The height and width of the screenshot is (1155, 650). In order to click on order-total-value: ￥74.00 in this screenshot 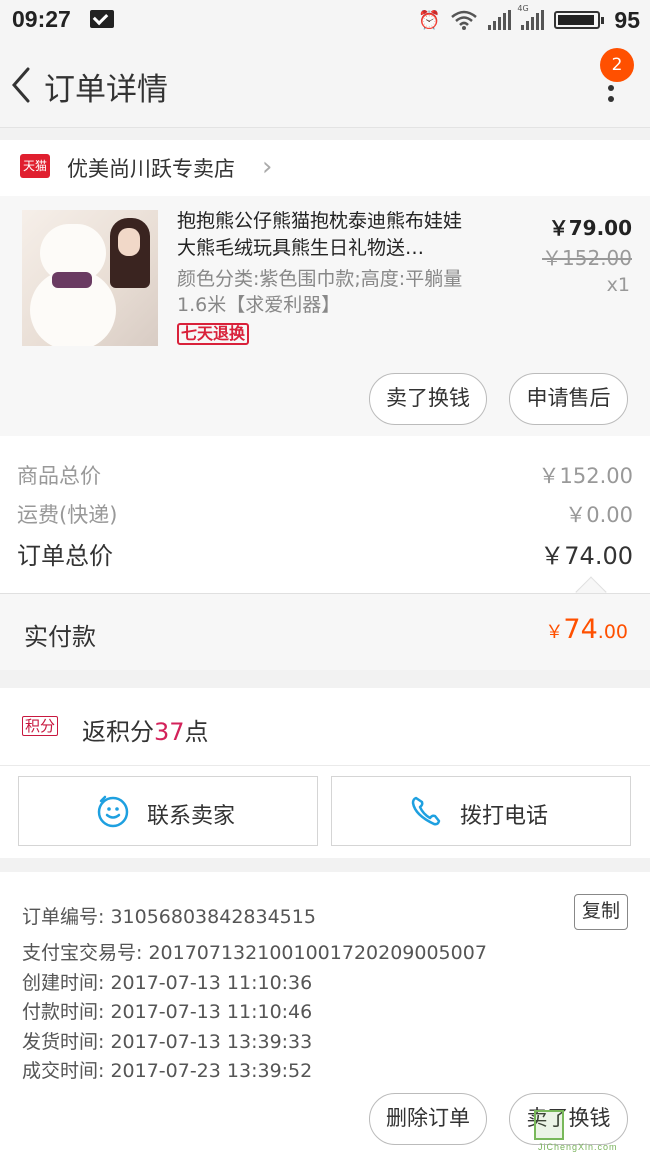, I will do `click(586, 556)`.